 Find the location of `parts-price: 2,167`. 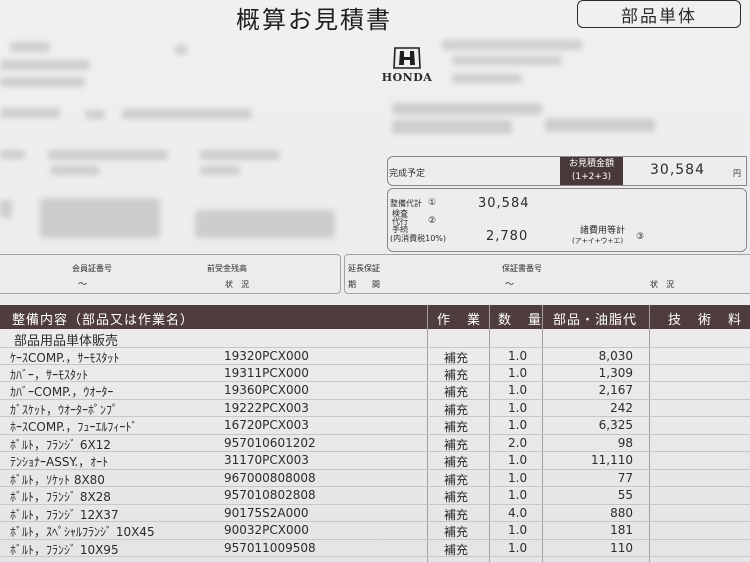

parts-price: 2,167 is located at coordinates (615, 390).